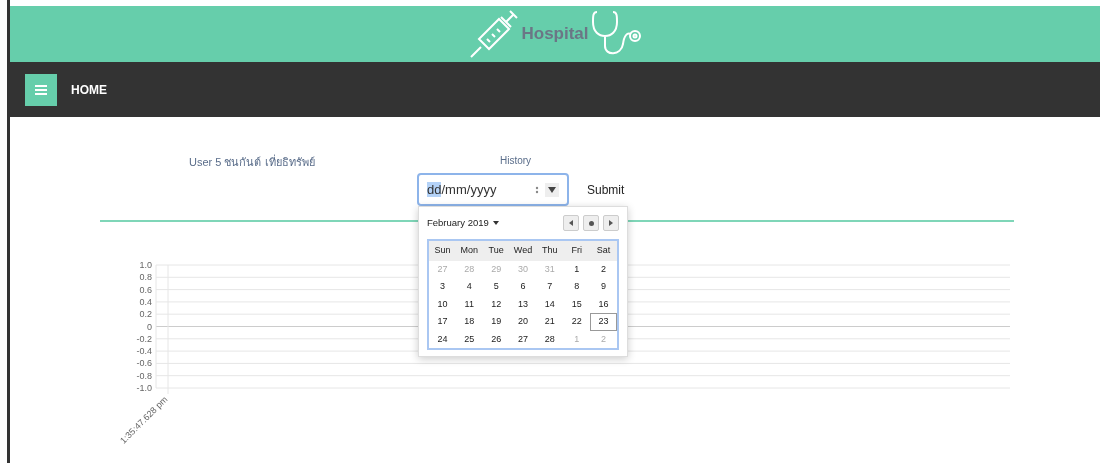 This screenshot has height=463, width=1100. I want to click on calendar-day: 25, so click(469, 339).